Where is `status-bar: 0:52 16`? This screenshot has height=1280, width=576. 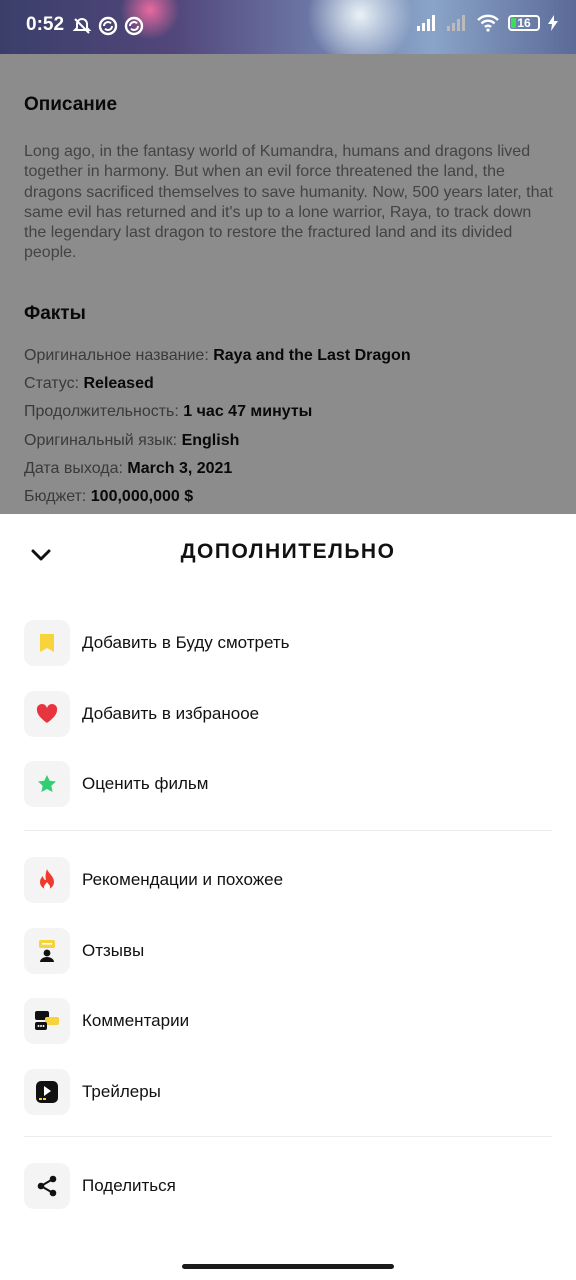 status-bar: 0:52 16 is located at coordinates (288, 27).